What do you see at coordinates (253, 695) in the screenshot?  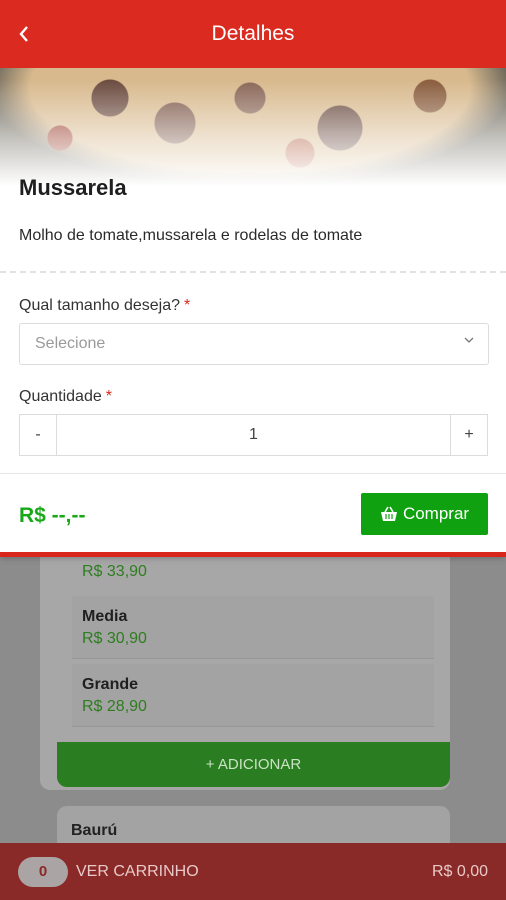 I see `background-option-grande: Grande R$ 28,90` at bounding box center [253, 695].